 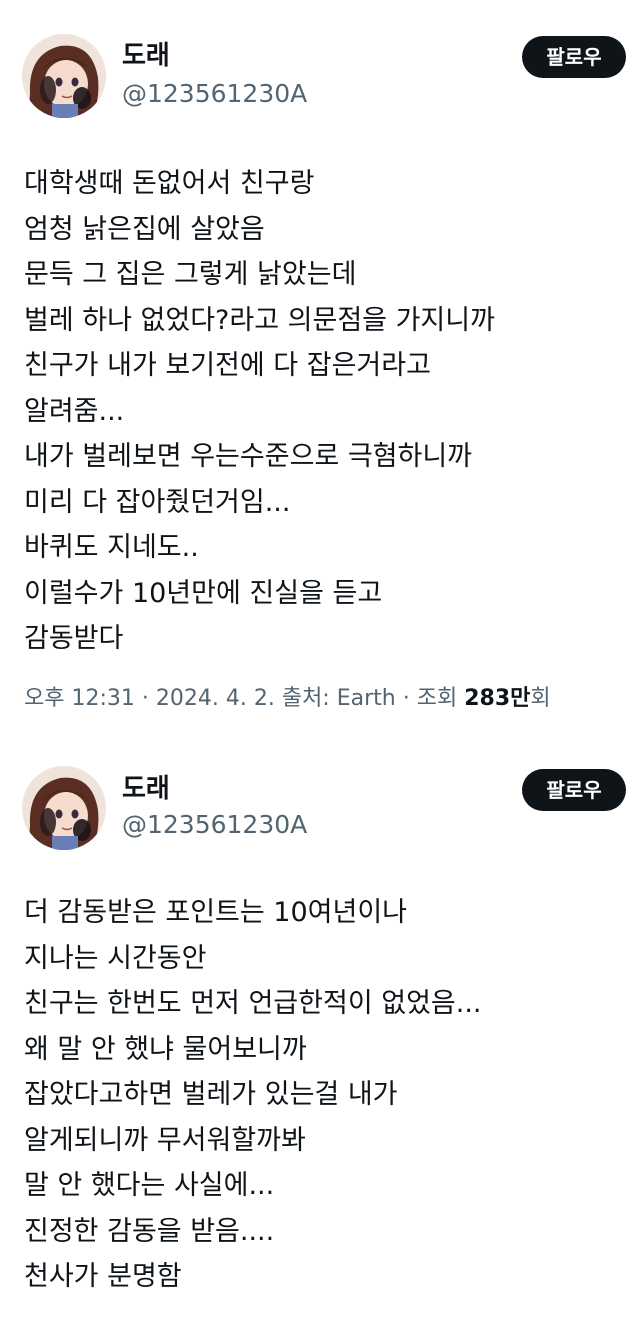 I want to click on tweet-date: 2024. 4. 2., so click(x=215, y=698).